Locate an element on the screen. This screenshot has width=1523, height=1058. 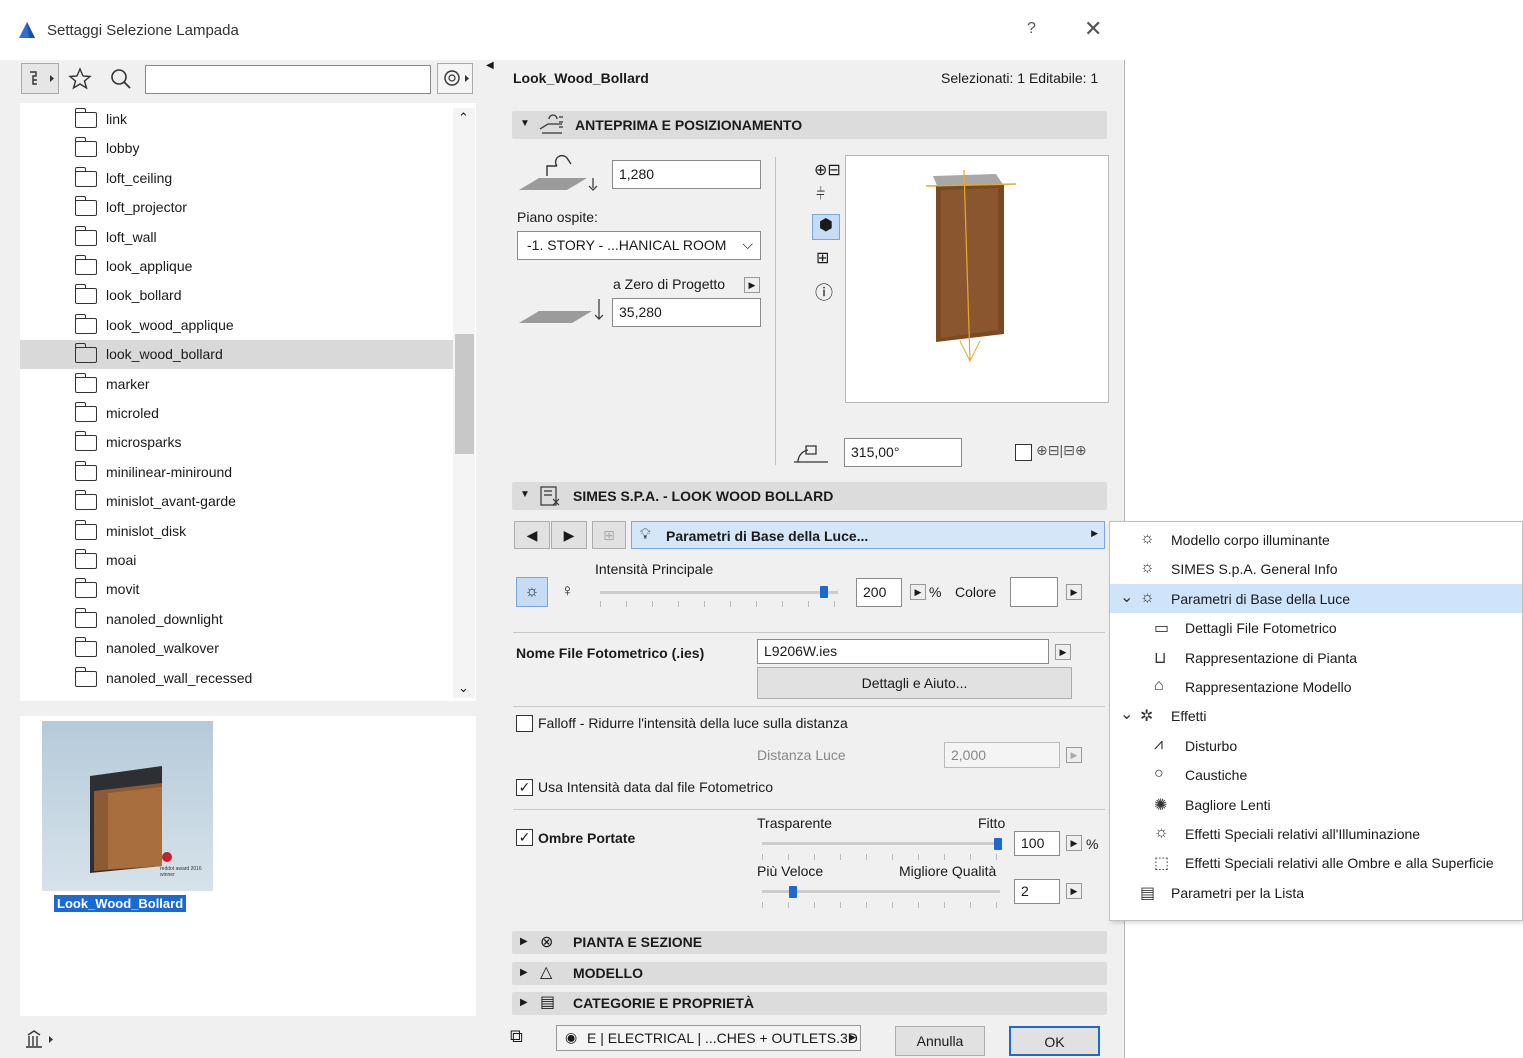
section-view-icon: ⫩ is located at coordinates (820, 195).